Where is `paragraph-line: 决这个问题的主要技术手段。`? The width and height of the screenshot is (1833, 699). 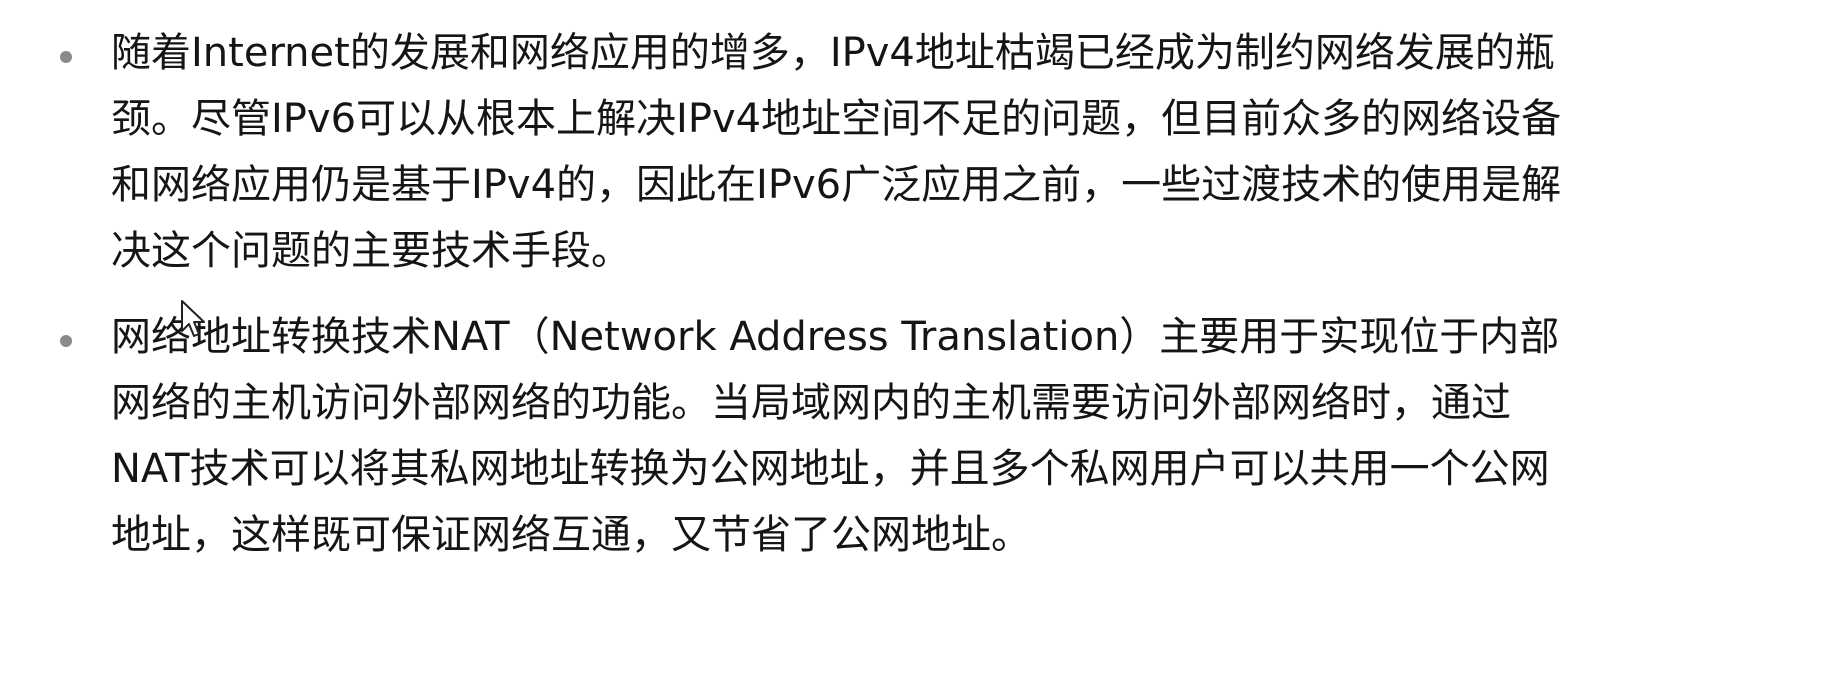
paragraph-line: 决这个问题的主要技术手段。 is located at coordinates (371, 251).